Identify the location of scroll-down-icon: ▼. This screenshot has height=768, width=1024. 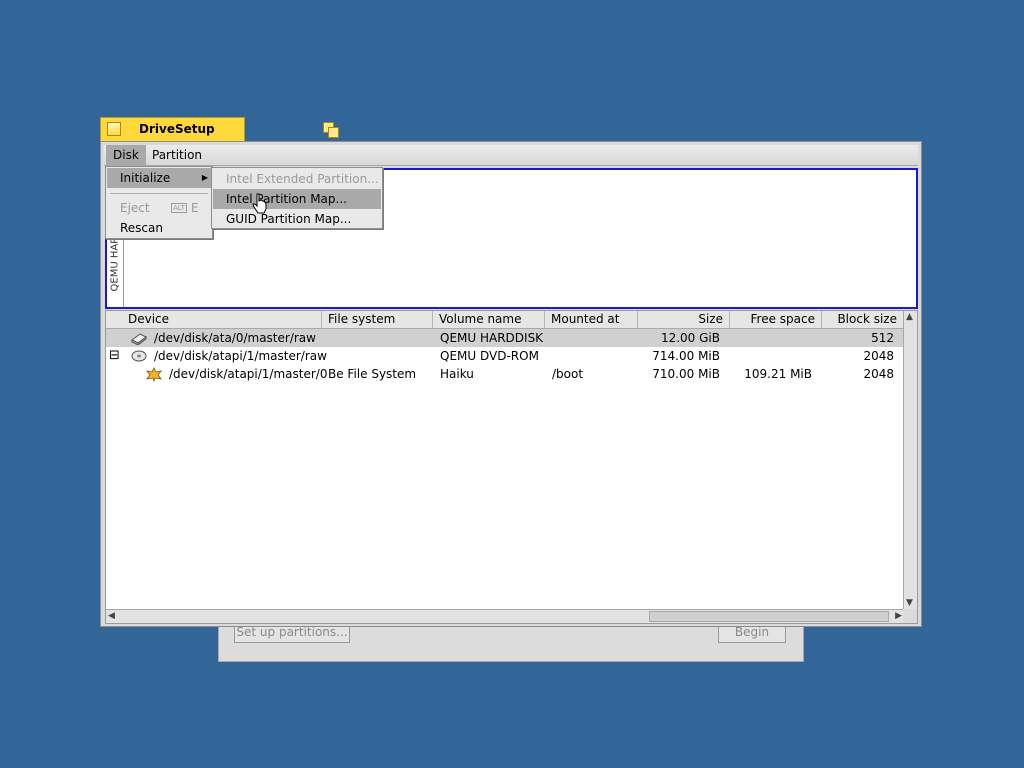
(909, 603).